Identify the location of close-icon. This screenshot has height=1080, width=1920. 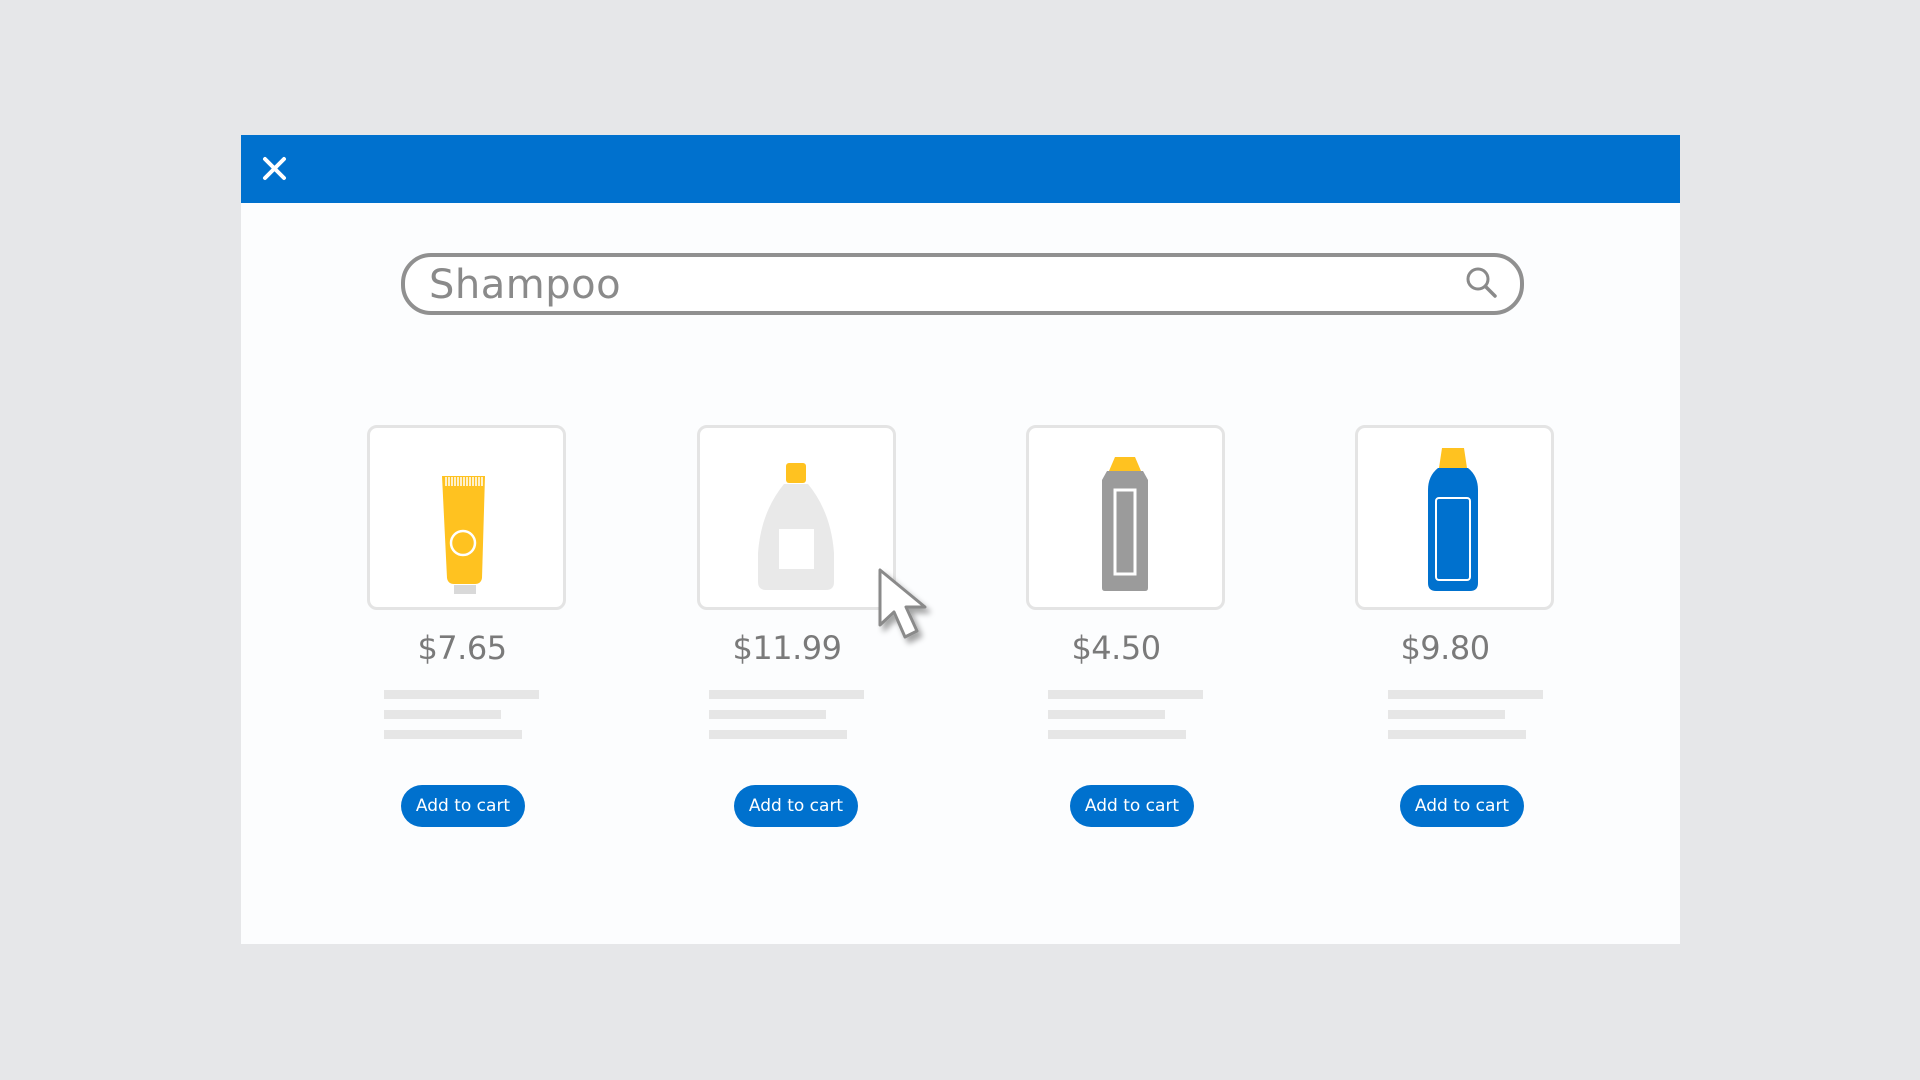
(274, 168).